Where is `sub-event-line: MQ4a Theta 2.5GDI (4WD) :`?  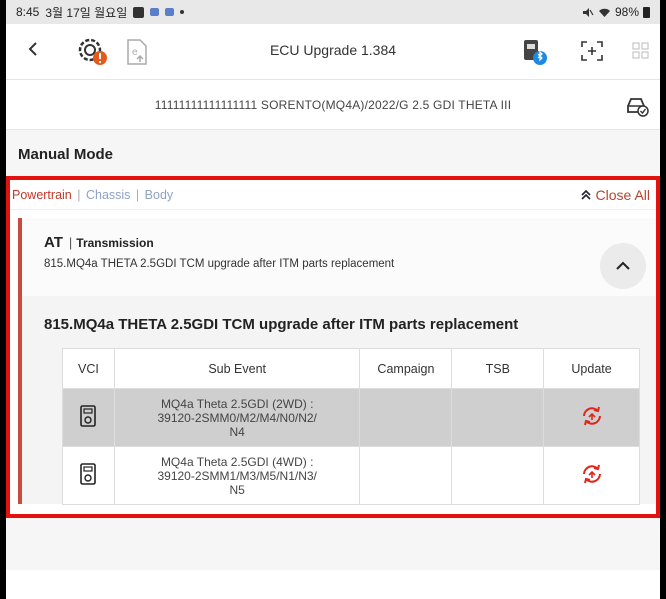 sub-event-line: MQ4a Theta 2.5GDI (4WD) : is located at coordinates (237, 461).